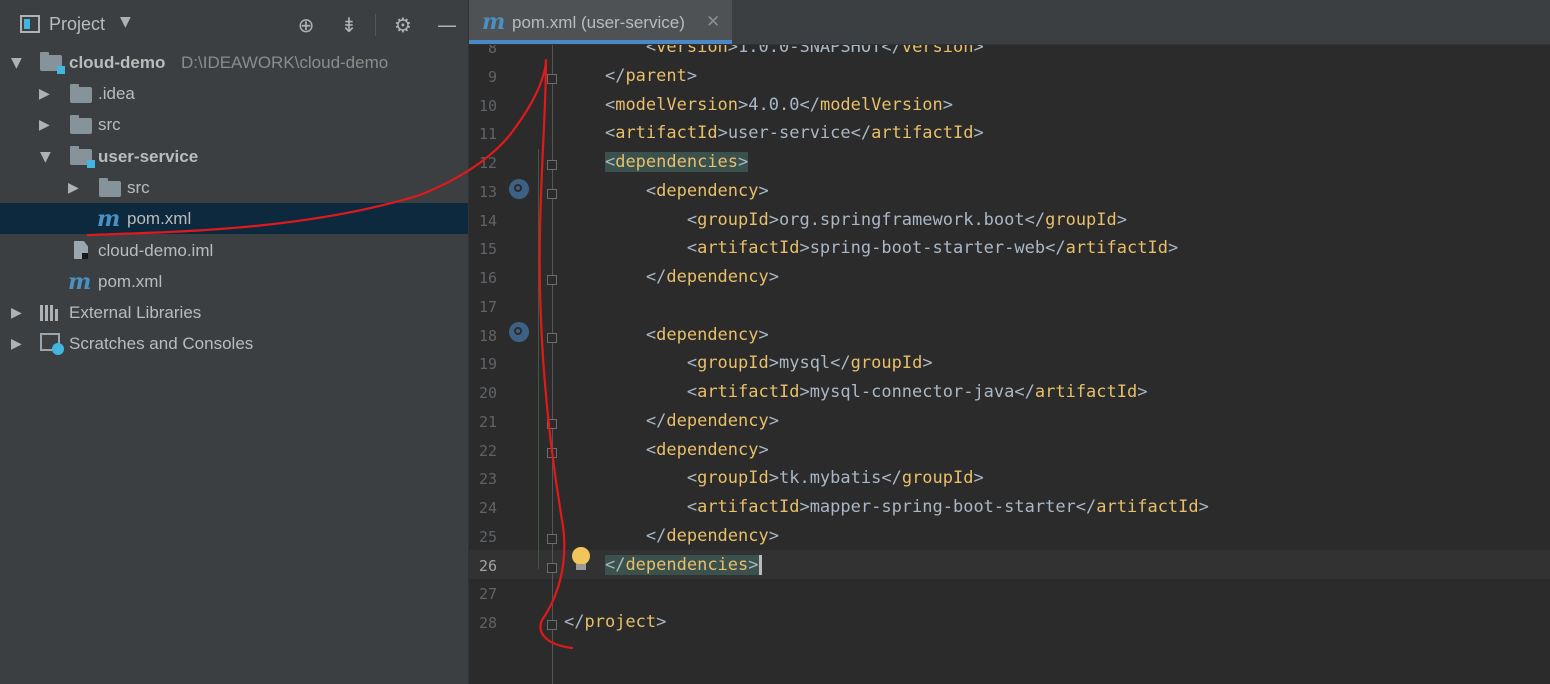 This screenshot has width=1550, height=684. Describe the element at coordinates (487, 278) in the screenshot. I see `line-number: 16` at that location.